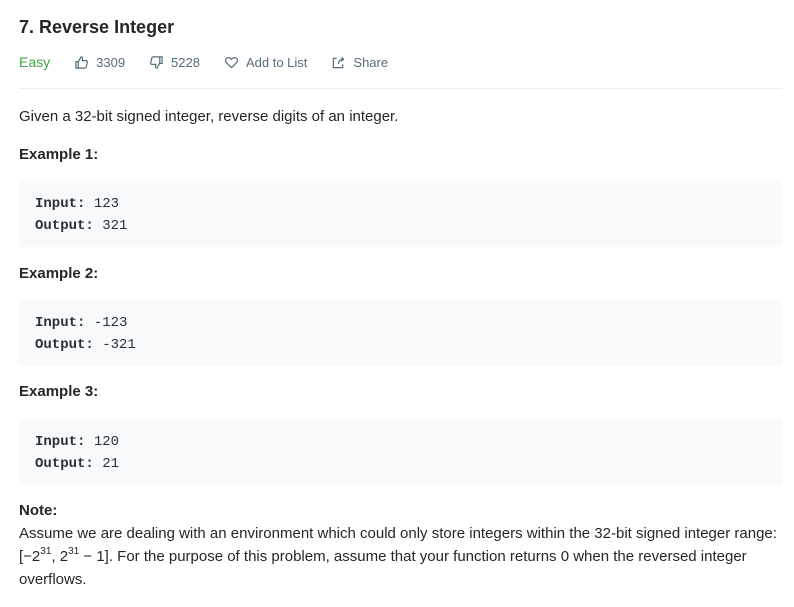 The width and height of the screenshot is (794, 607). I want to click on difficulty-label: Easy, so click(35, 62).